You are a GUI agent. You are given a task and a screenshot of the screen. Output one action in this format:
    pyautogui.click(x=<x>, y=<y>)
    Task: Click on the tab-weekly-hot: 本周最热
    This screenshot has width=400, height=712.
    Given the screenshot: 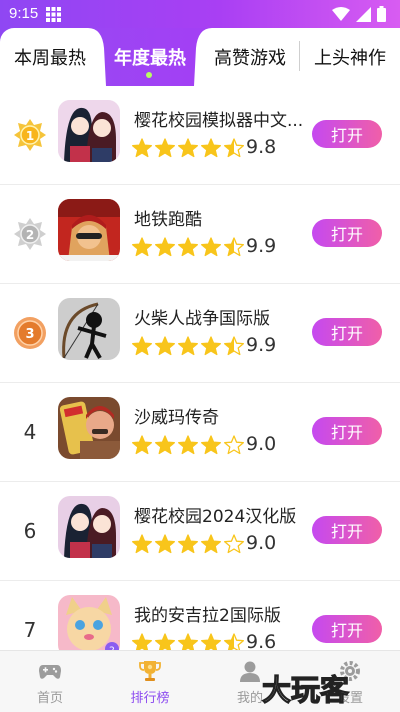 What is the action you would take?
    pyautogui.click(x=50, y=57)
    